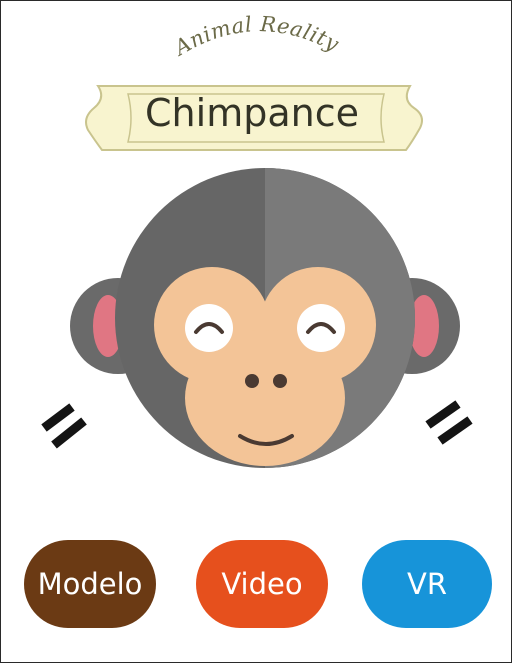  I want to click on video-button-label: Video, so click(262, 584).